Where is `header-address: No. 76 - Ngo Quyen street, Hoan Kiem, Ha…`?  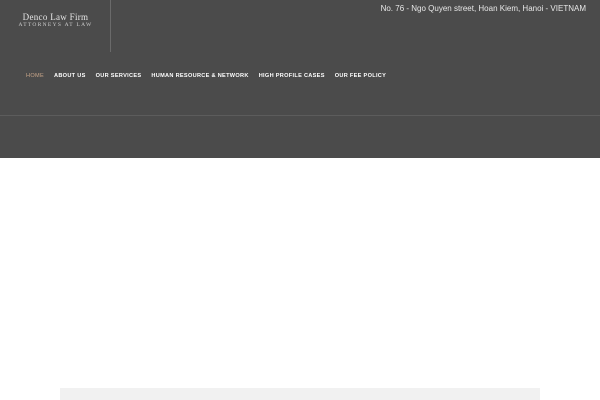 header-address: No. 76 - Ngo Quyen street, Hoan Kiem, Ha… is located at coordinates (483, 8).